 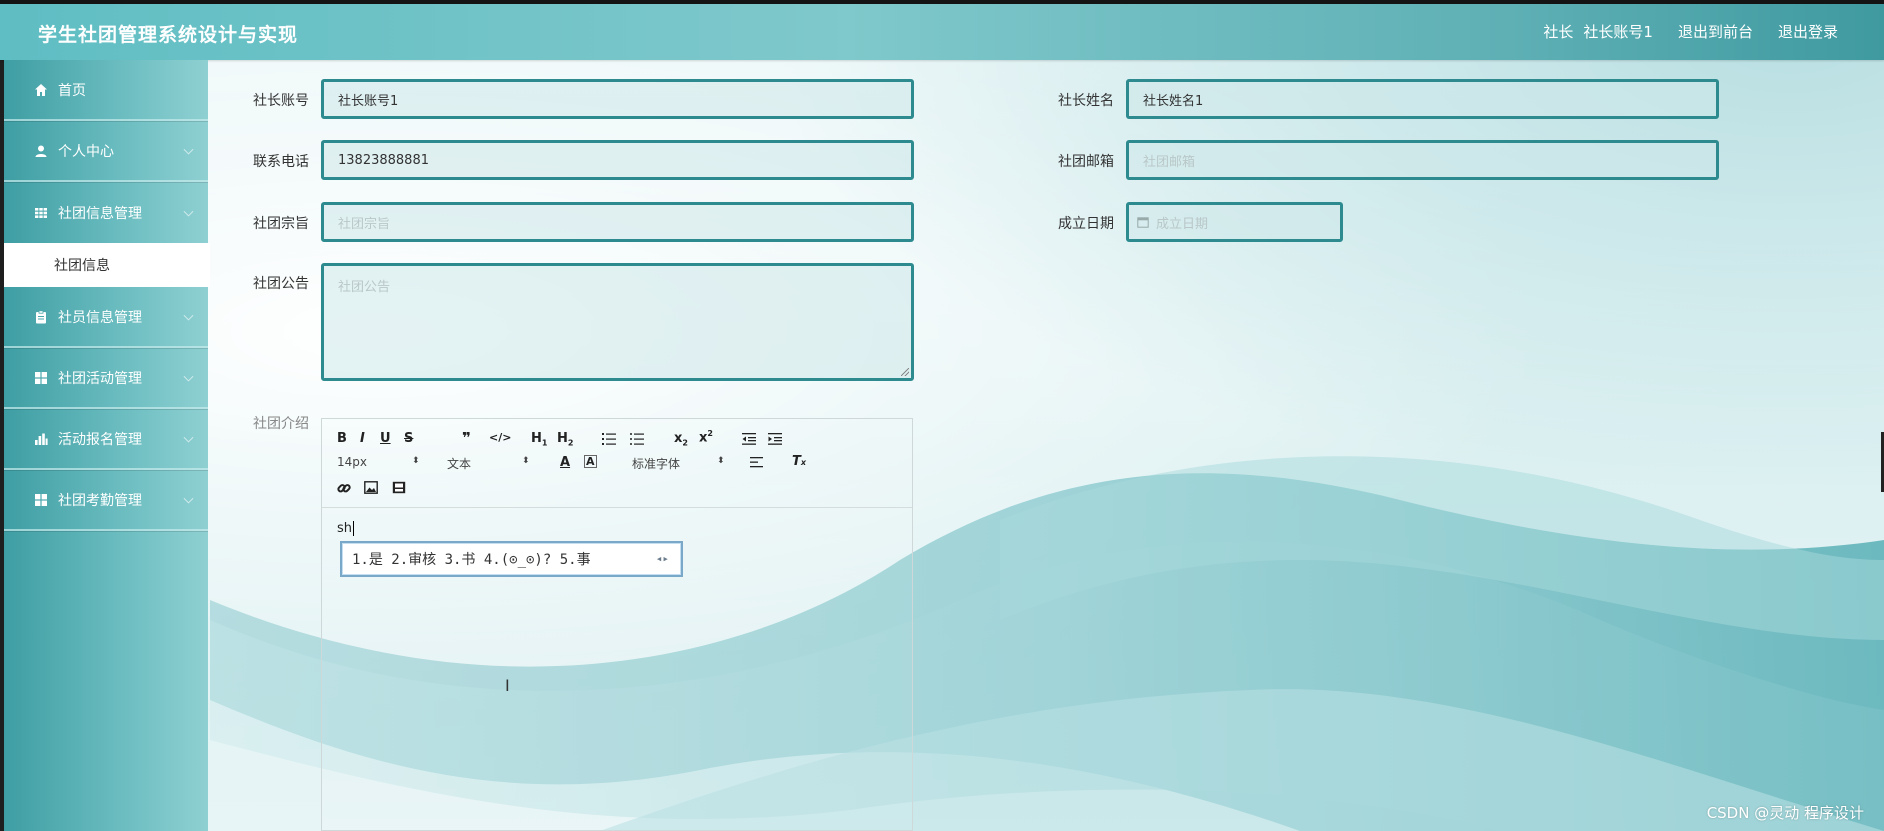 What do you see at coordinates (617, 160) in the screenshot?
I see `phone-field: 13823888881` at bounding box center [617, 160].